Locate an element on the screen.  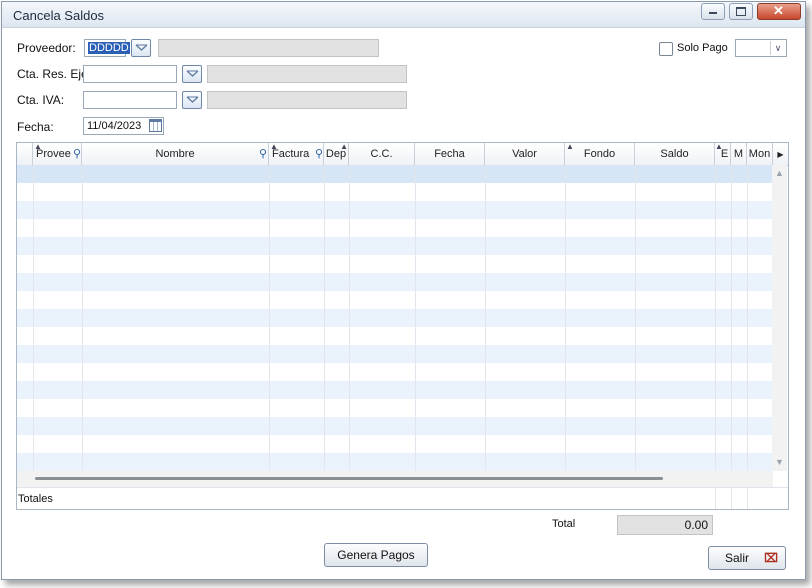
cta-res-eje-search-button is located at coordinates (192, 74).